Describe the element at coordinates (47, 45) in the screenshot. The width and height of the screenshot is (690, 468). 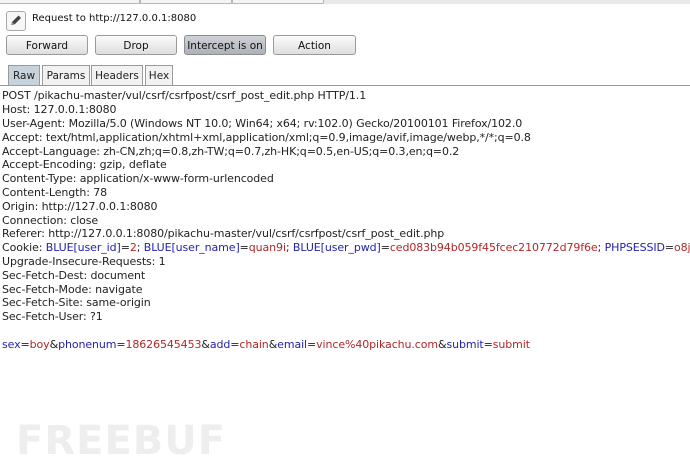
I see `forward-button: Forward` at that location.